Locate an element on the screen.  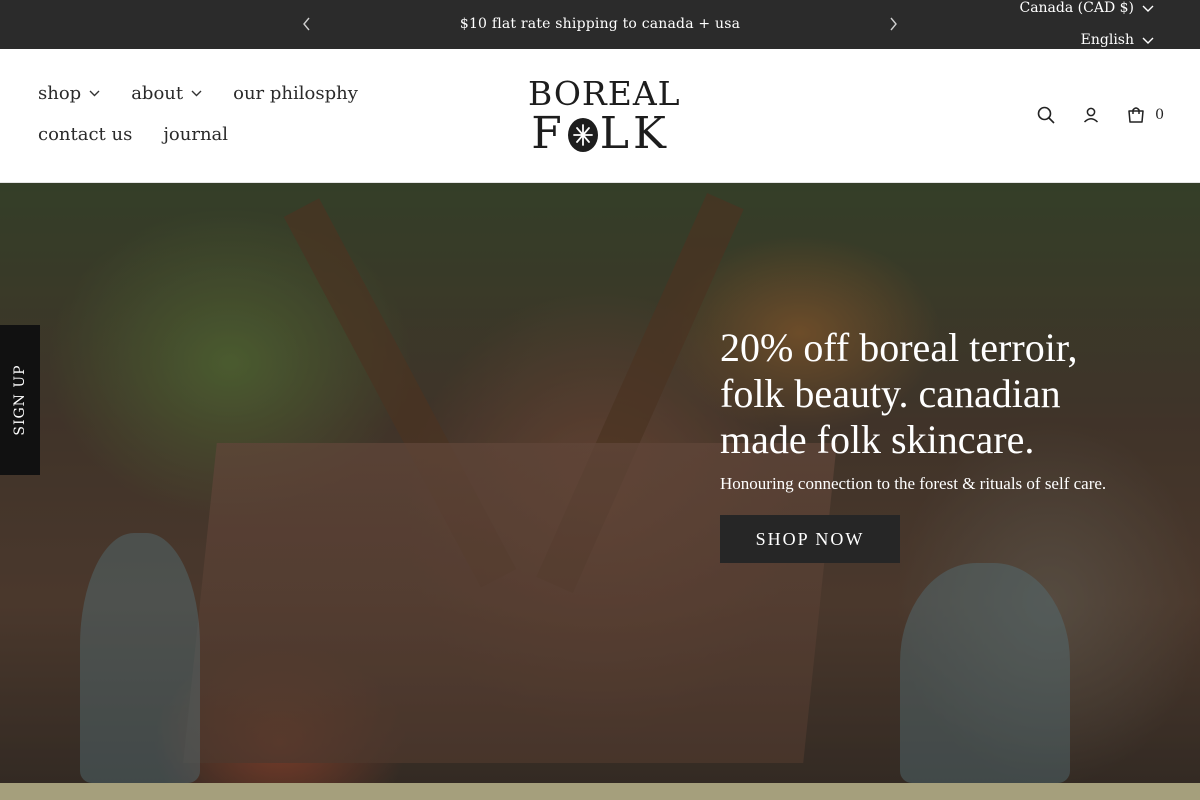
flower-emblem-icon is located at coordinates (582, 135).